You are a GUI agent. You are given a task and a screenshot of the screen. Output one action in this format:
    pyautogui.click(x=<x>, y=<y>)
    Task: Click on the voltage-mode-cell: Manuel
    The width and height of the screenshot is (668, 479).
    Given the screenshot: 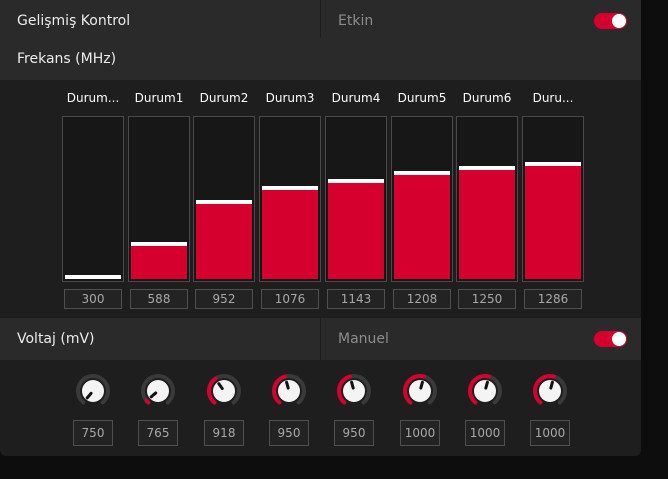 What is the action you would take?
    pyautogui.click(x=481, y=339)
    